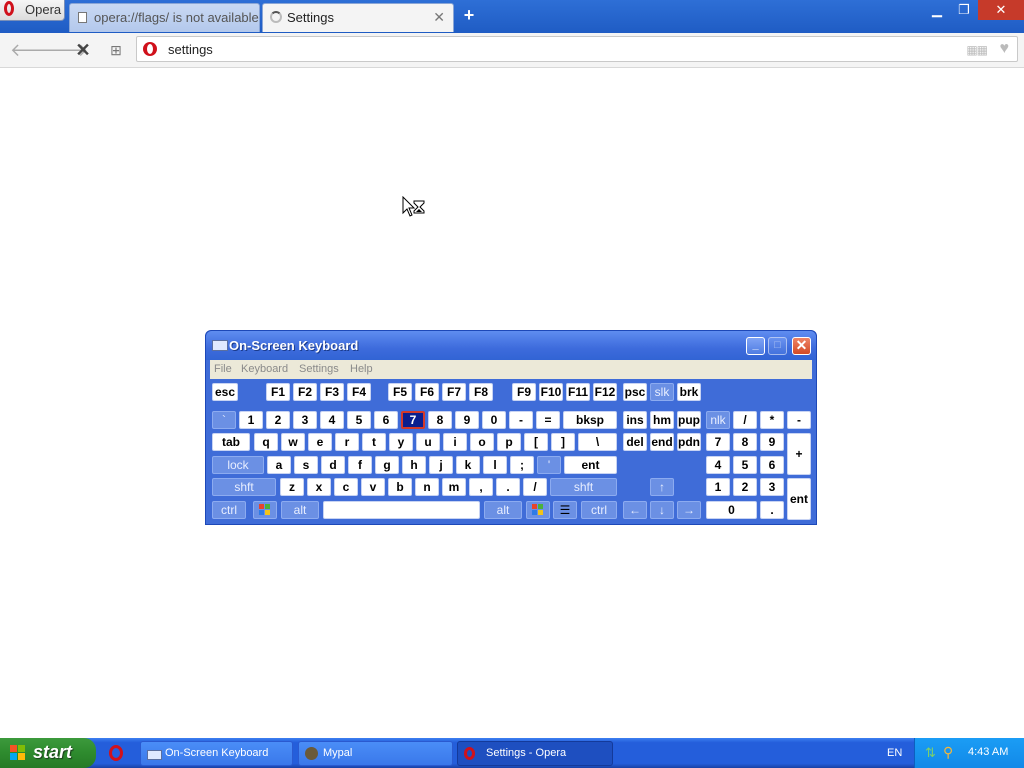 This screenshot has width=1024, height=768. I want to click on key-num-0: 0, so click(731, 510).